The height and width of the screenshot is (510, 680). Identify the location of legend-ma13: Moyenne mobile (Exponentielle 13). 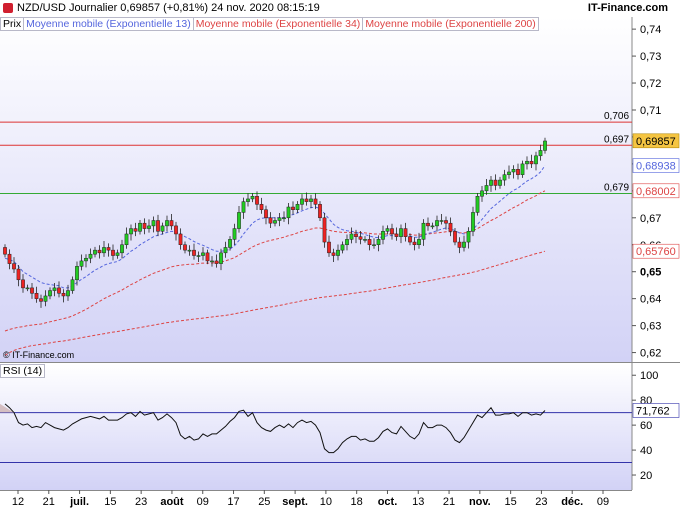
(108, 24).